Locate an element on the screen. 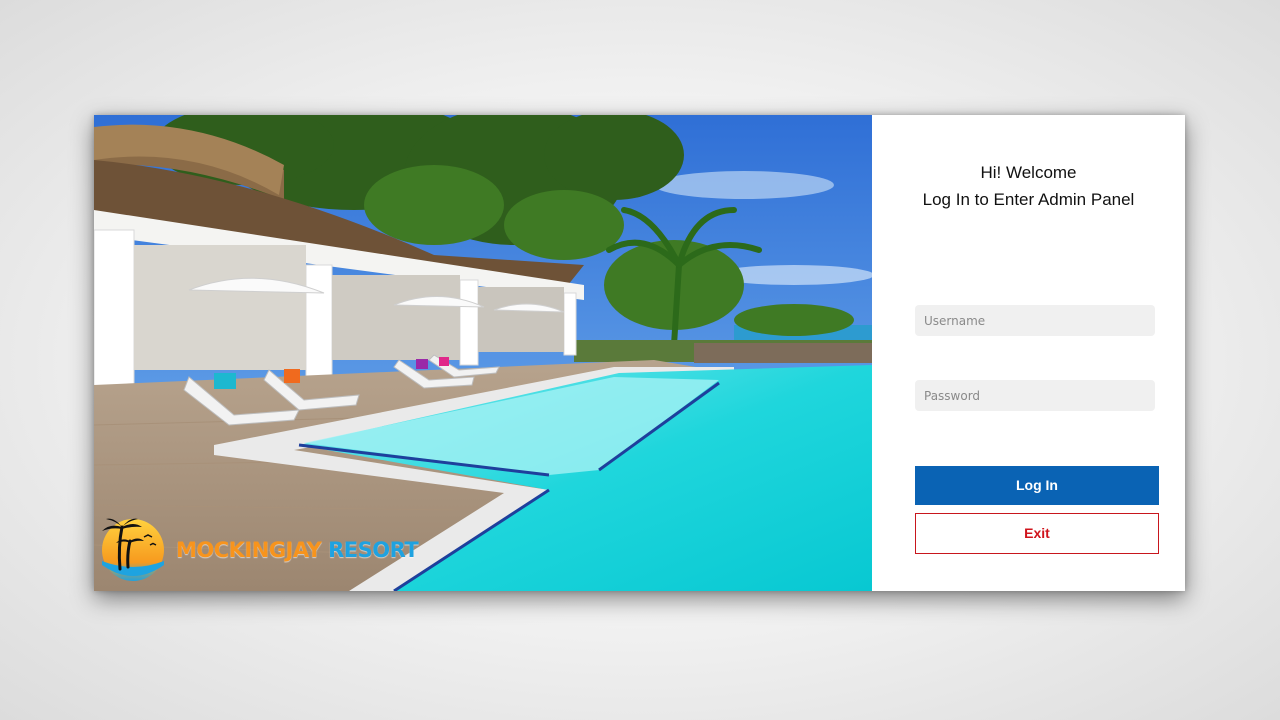 This screenshot has height=720, width=1280. brand-logo: MOCKINGJAY RESORT is located at coordinates (259, 550).